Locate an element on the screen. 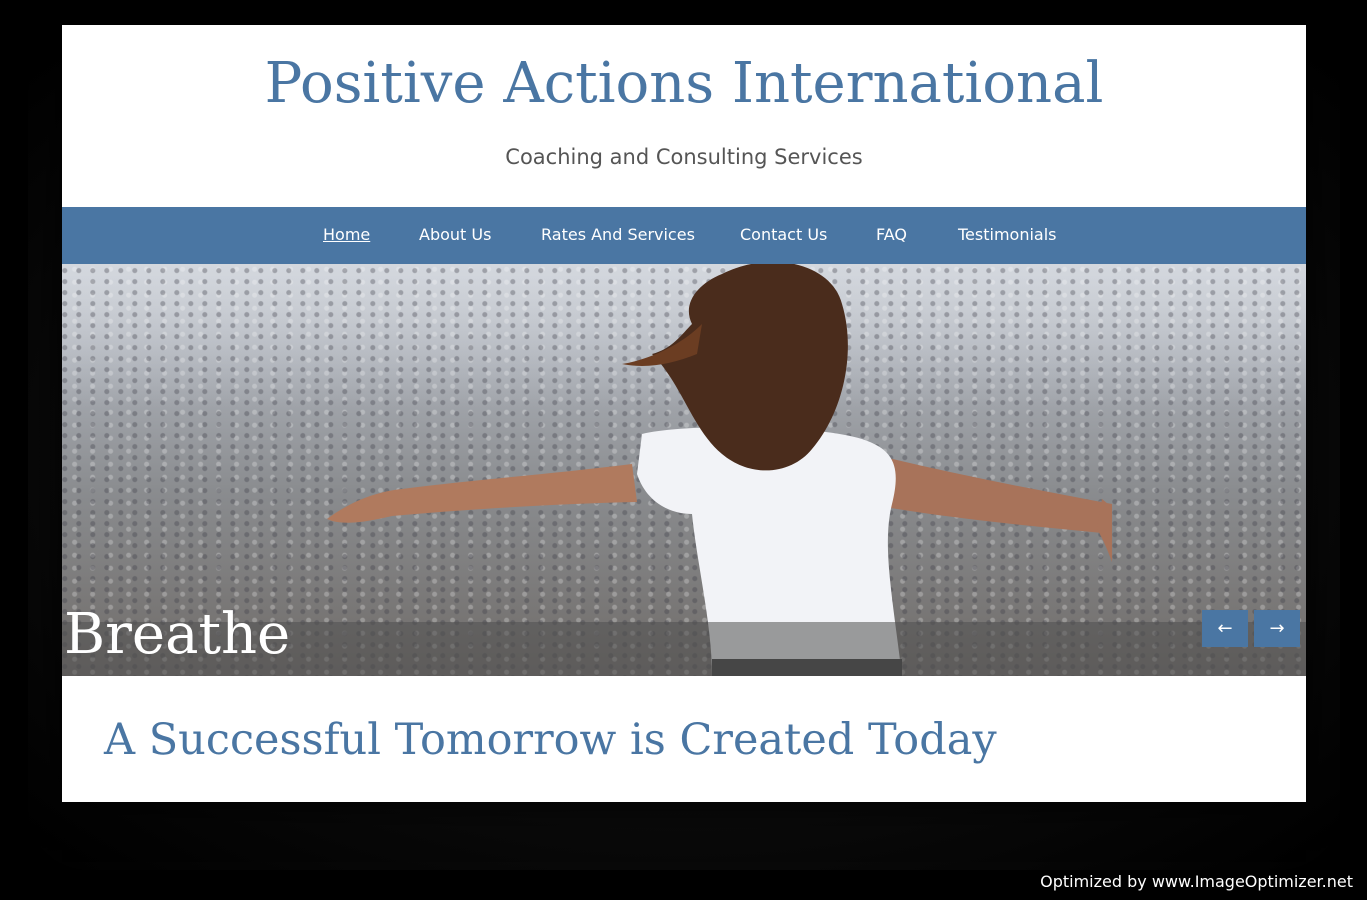 This screenshot has width=1367, height=900. page-headline: A Successful Tomorrow is Created Today is located at coordinates (550, 740).